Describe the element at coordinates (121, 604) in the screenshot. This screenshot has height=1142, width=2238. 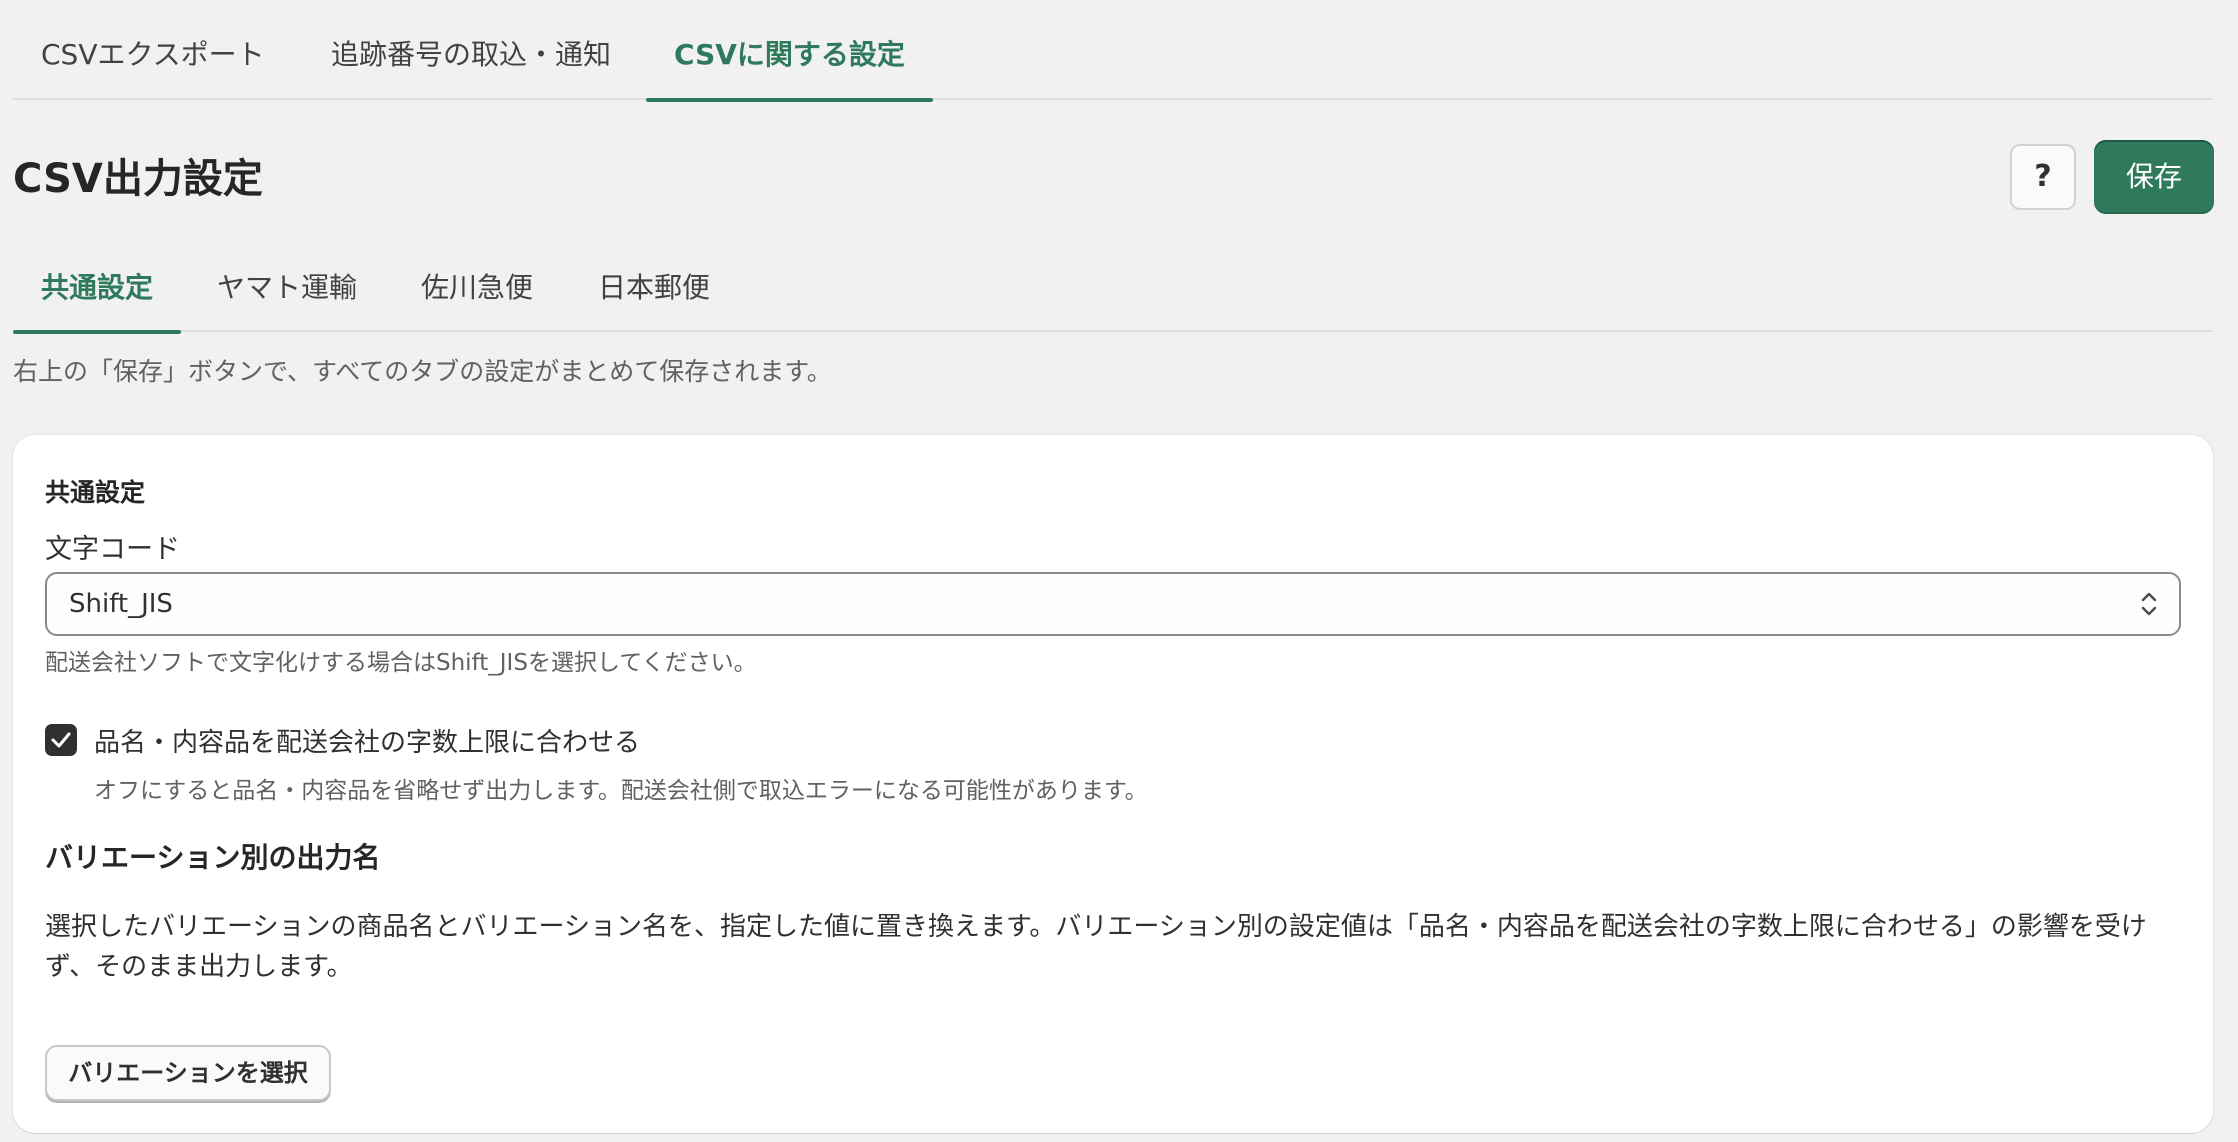
I see `encoding-select-value: Shift_JIS` at that location.